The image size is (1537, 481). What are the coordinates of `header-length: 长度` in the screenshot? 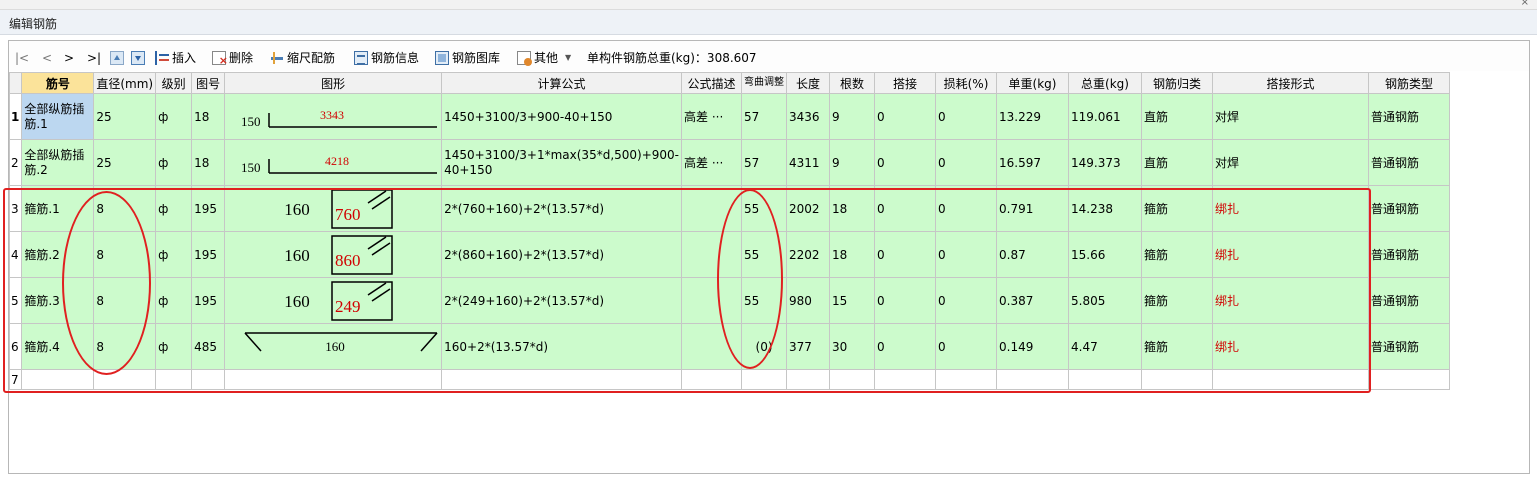 It's located at (808, 83).